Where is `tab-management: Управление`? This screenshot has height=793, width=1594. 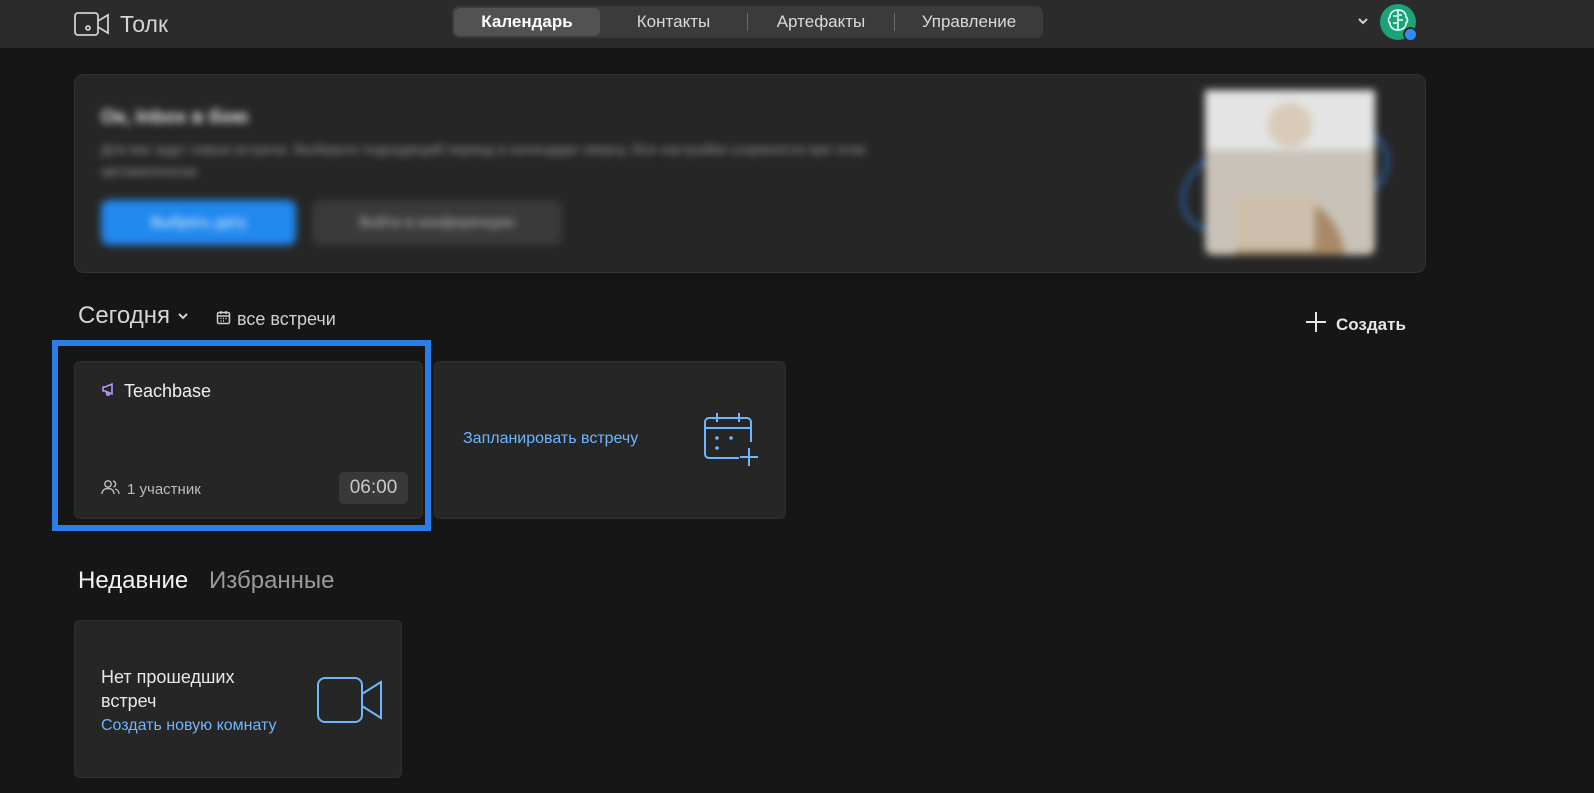 tab-management: Управление is located at coordinates (969, 22).